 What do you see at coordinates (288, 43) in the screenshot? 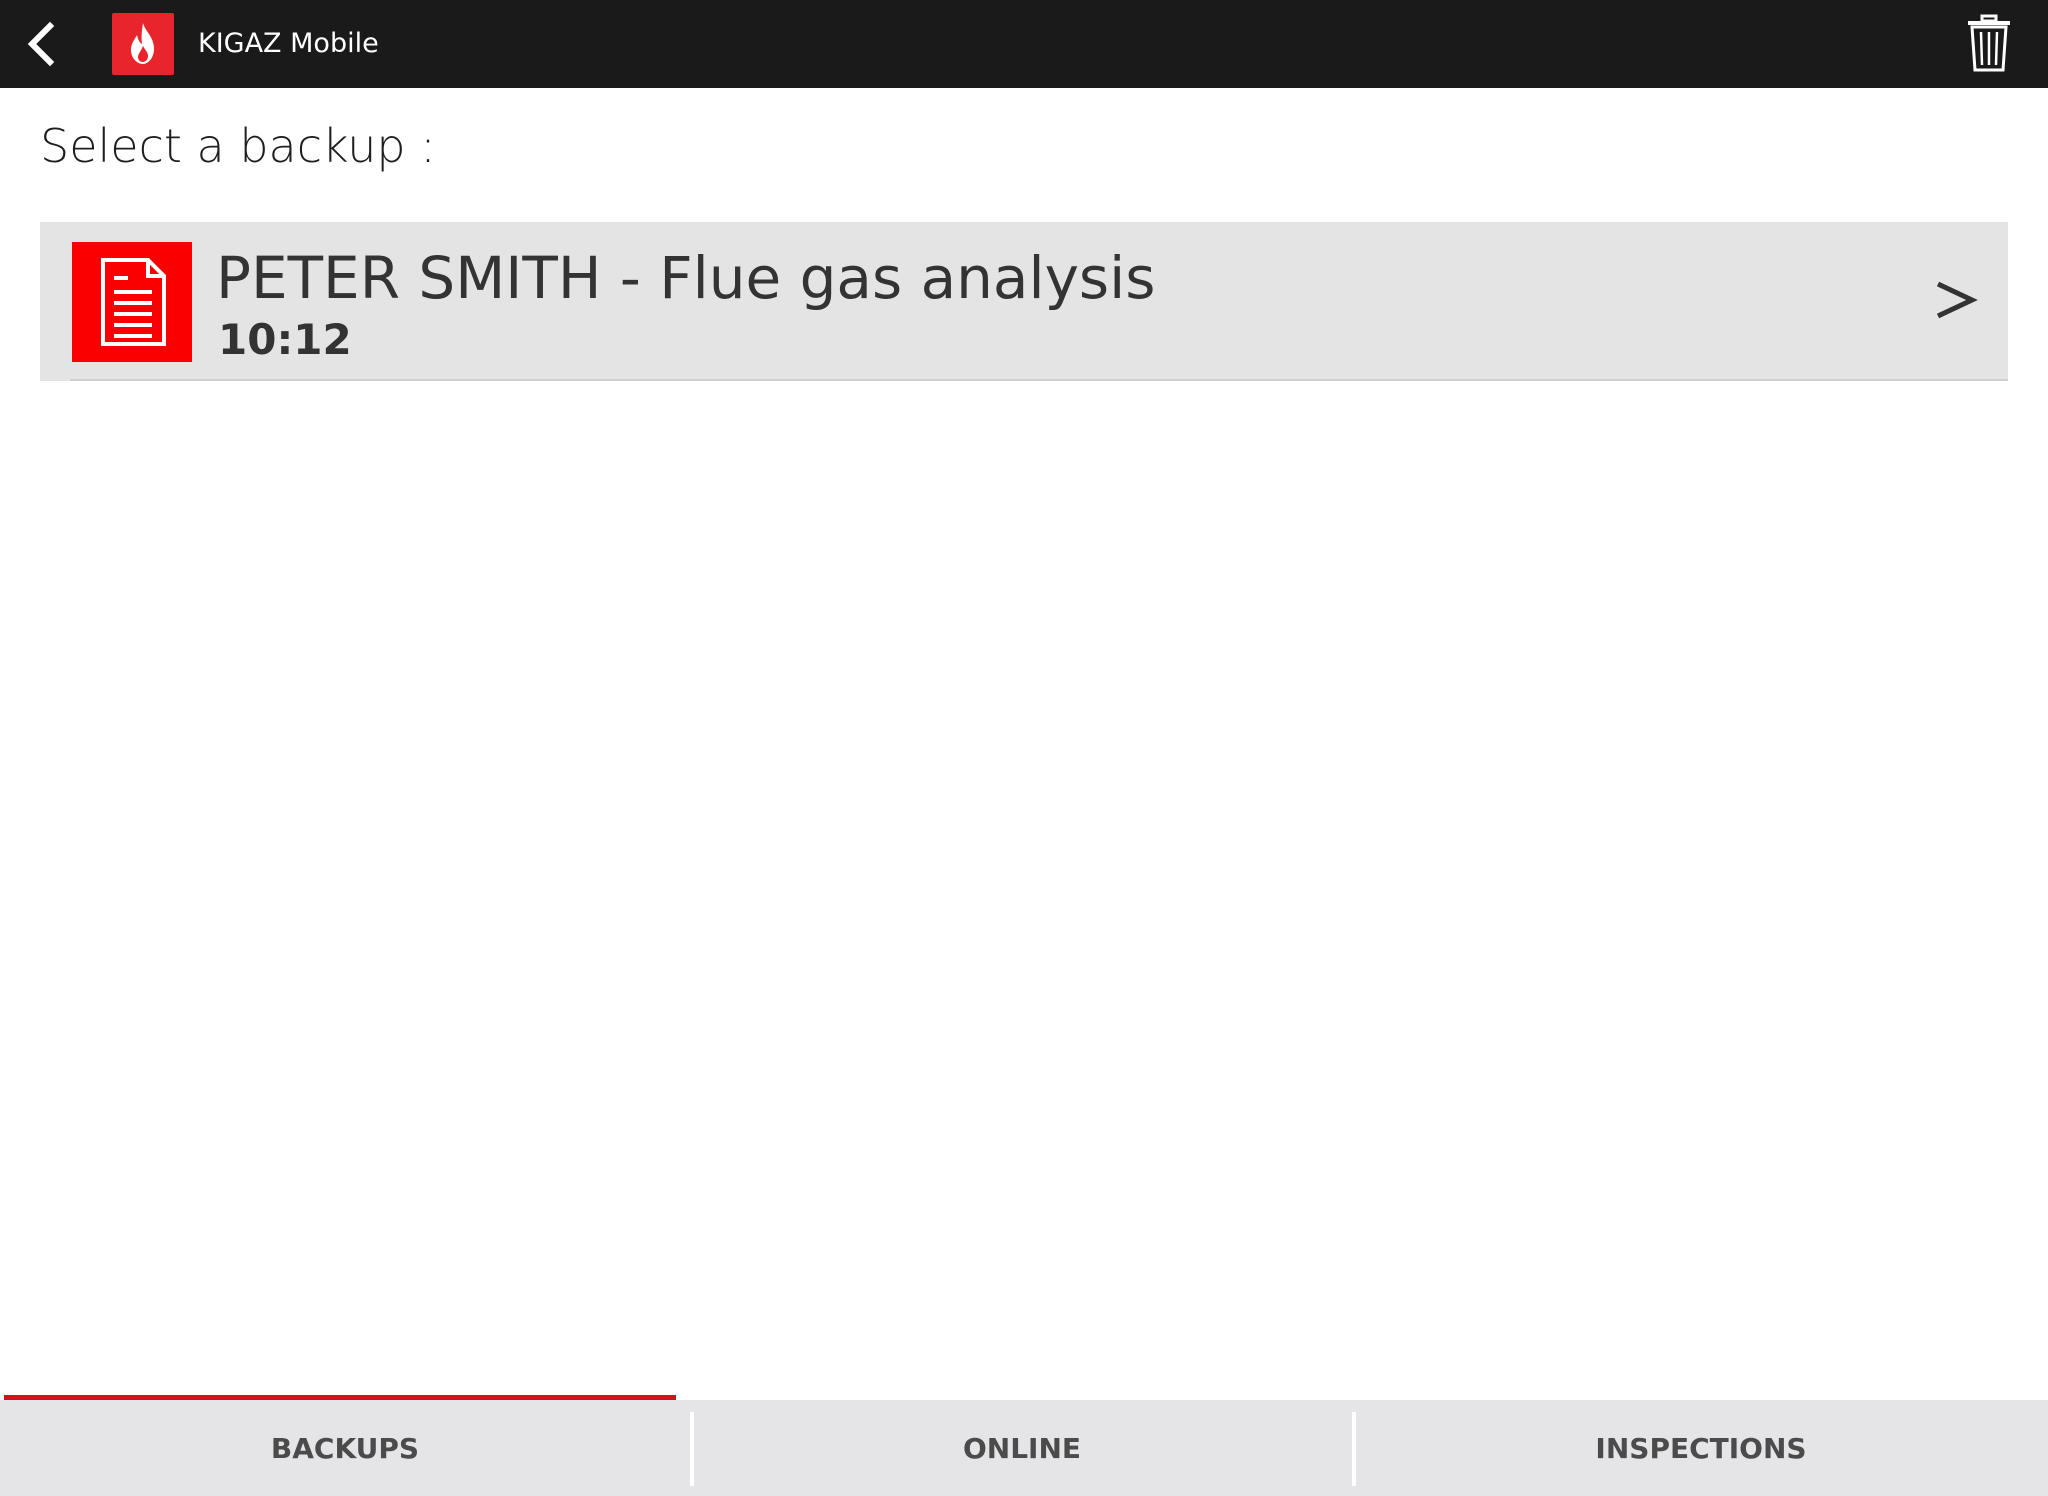
I see `app-title: KIGAZ Mobile` at bounding box center [288, 43].